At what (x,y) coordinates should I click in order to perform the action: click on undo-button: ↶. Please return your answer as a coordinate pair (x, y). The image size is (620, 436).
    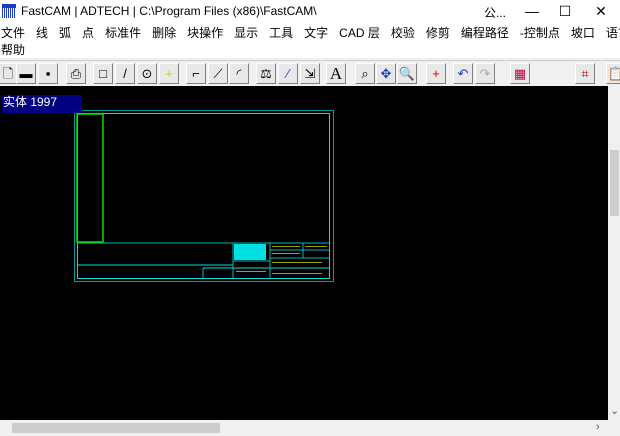
    Looking at the image, I should click on (463, 73).